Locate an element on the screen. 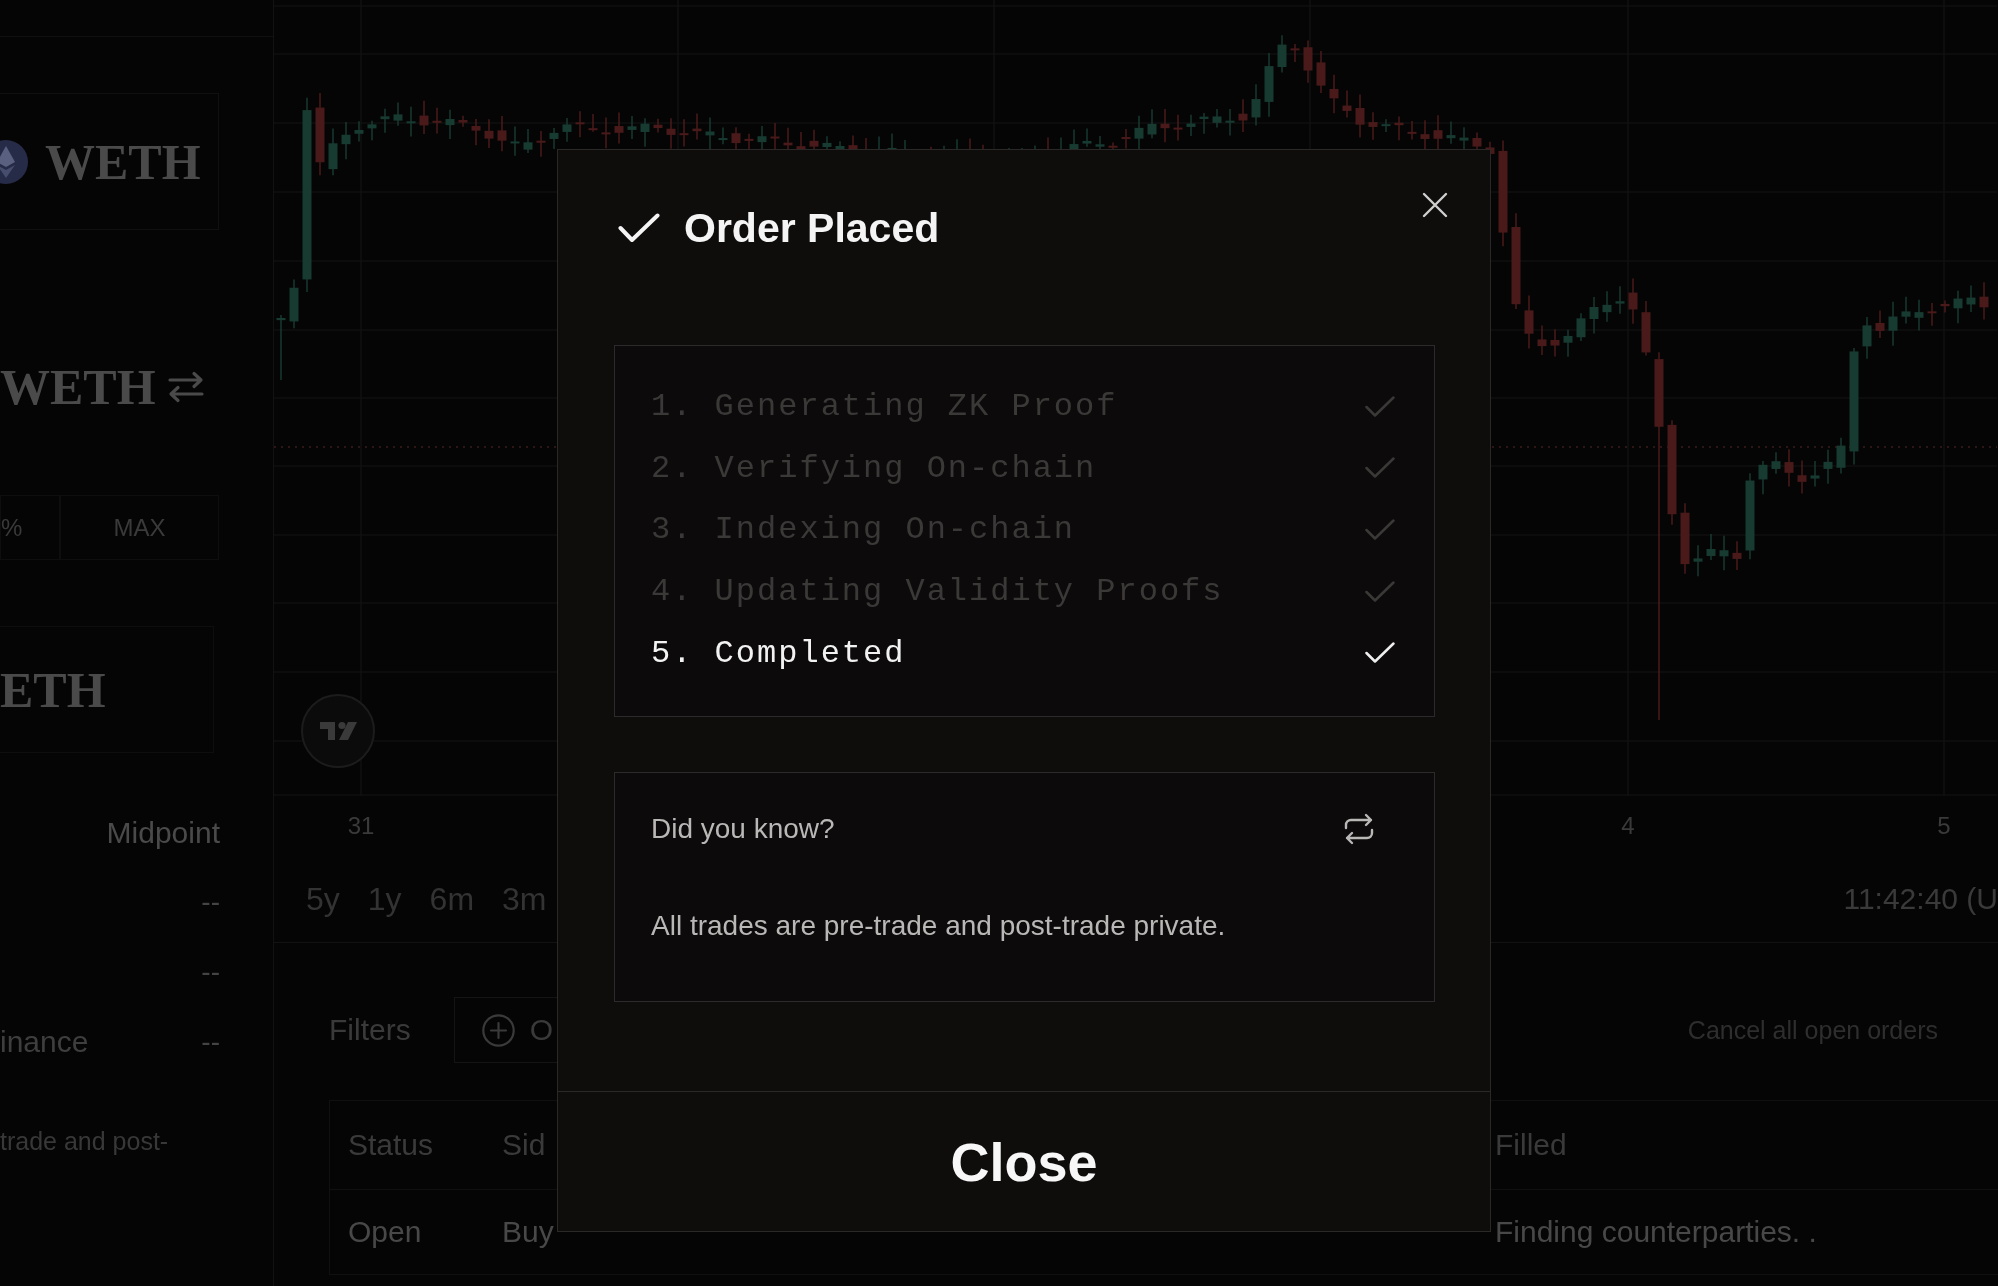  pair-symbol: WETH is located at coordinates (78, 387).